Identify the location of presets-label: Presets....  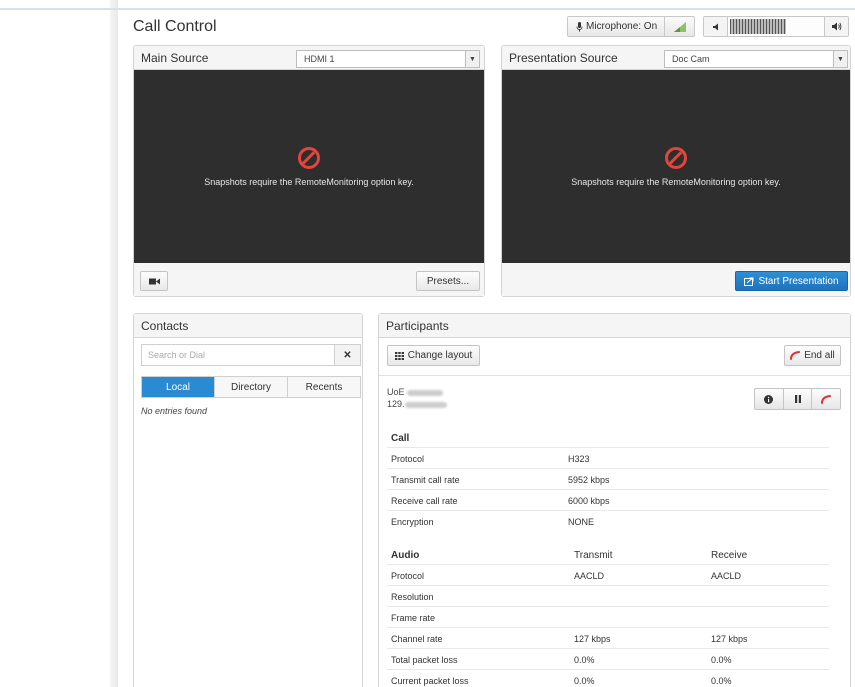
(448, 281).